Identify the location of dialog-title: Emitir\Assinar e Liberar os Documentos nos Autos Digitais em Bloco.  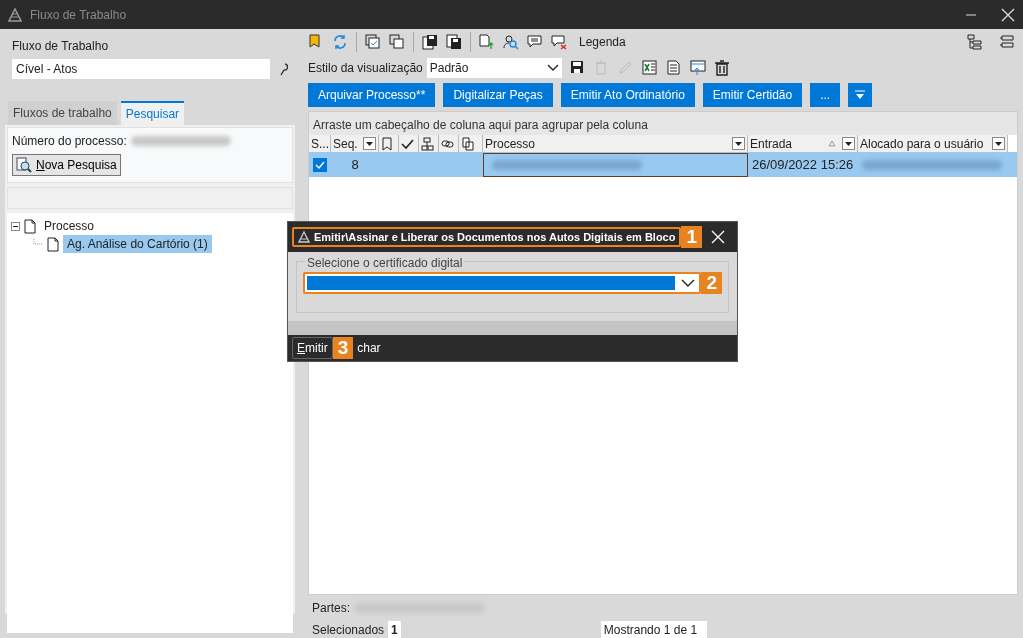
(495, 237).